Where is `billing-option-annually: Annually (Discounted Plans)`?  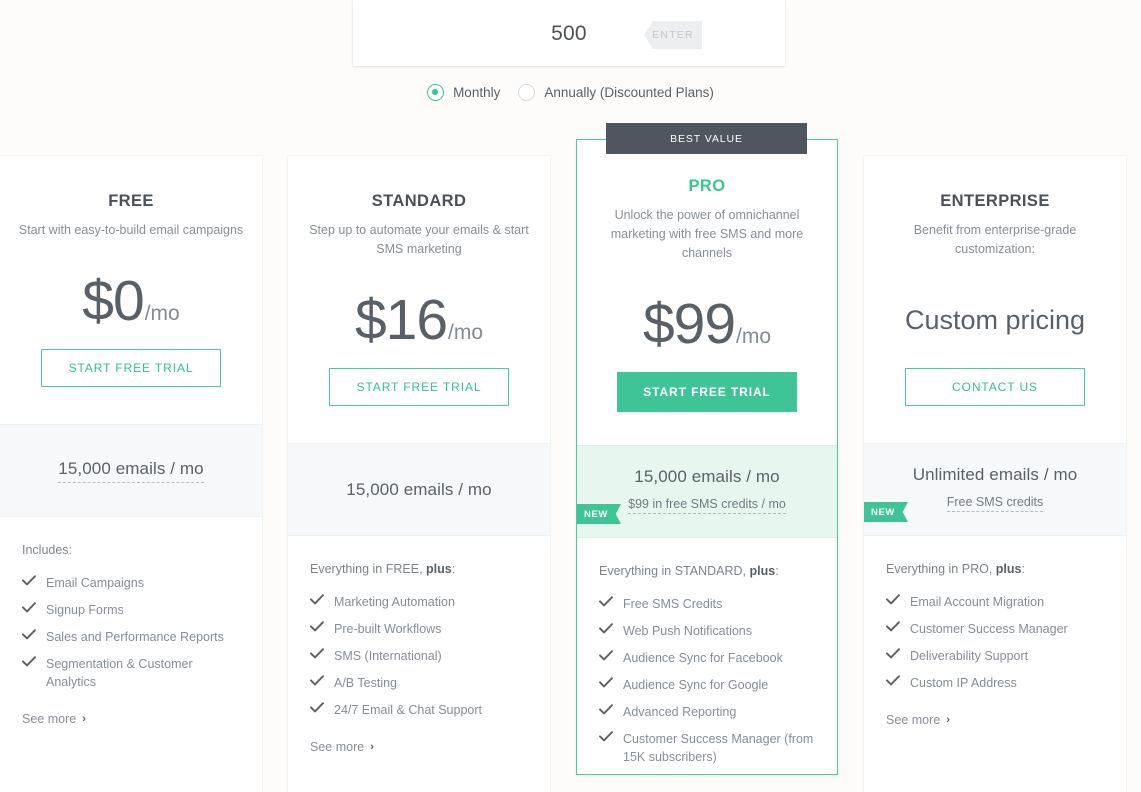 billing-option-annually: Annually (Discounted Plans) is located at coordinates (616, 92).